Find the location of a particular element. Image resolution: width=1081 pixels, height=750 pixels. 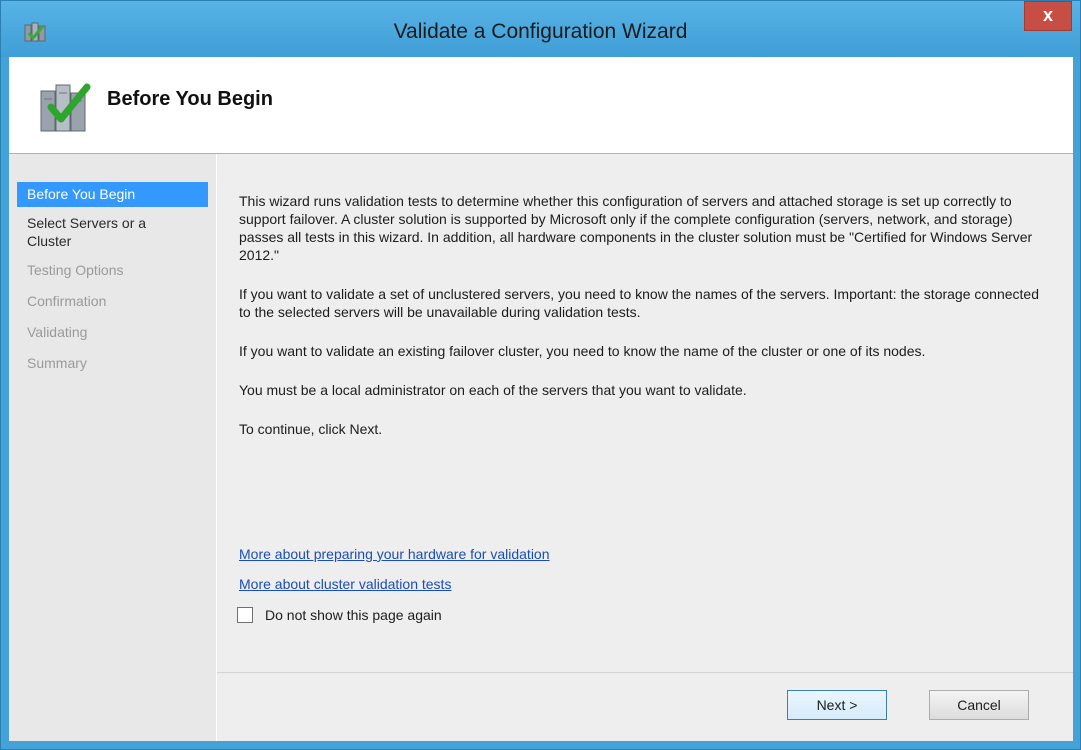

do-not-show-label: Do not show this page again is located at coordinates (353, 615).